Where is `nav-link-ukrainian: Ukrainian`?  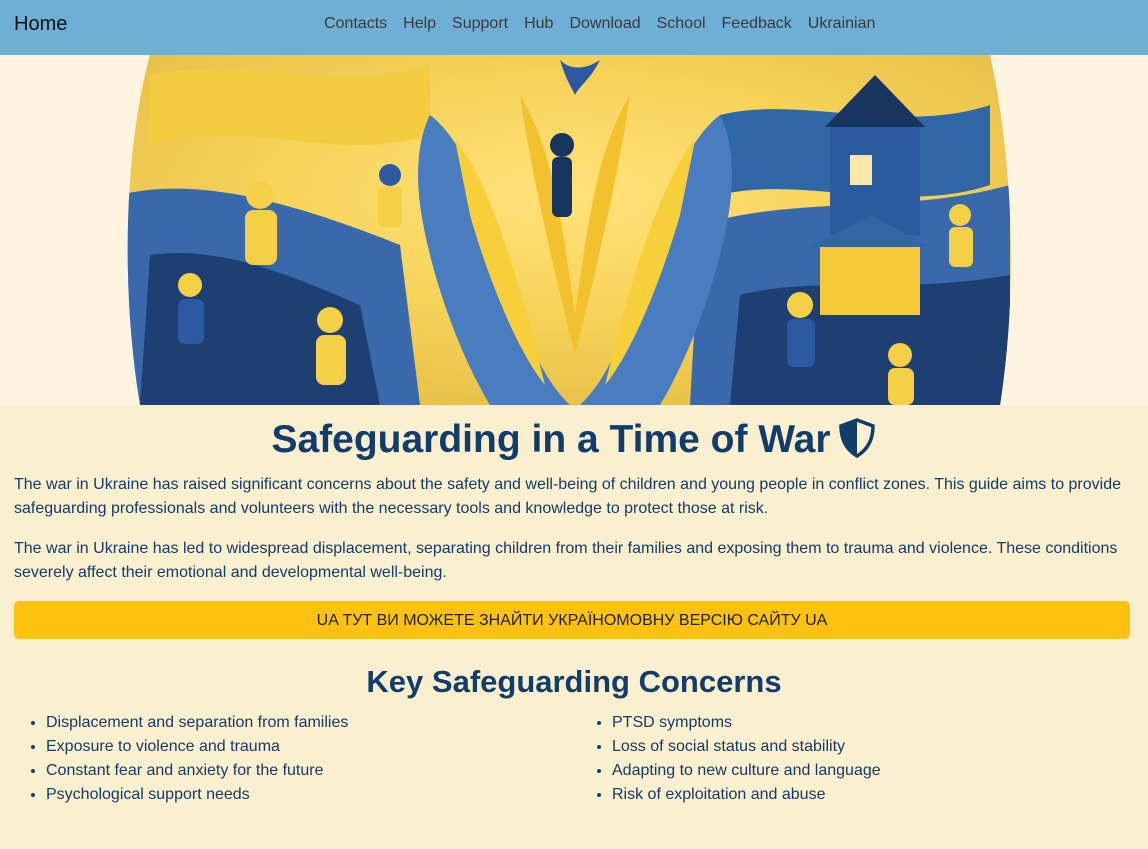
nav-link-ukrainian: Ukrainian is located at coordinates (842, 24).